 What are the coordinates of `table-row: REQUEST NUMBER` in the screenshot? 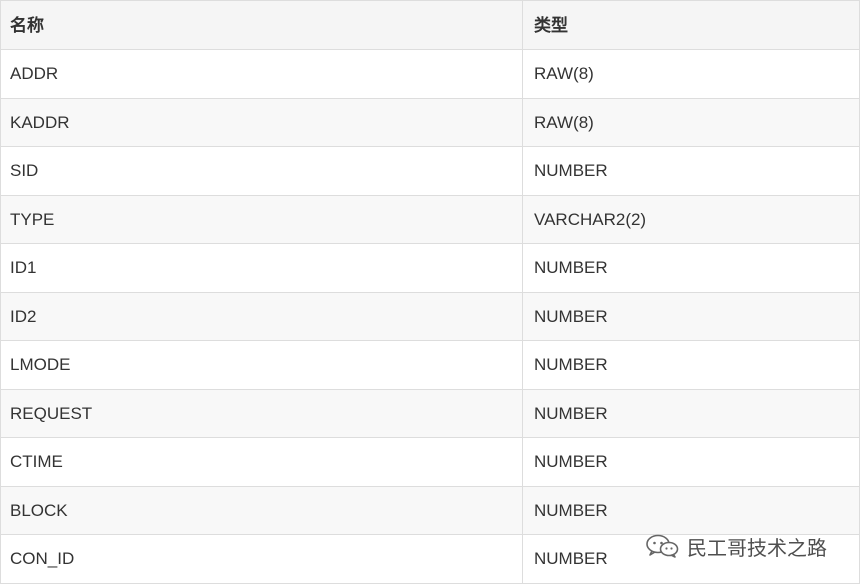 It's located at (430, 413).